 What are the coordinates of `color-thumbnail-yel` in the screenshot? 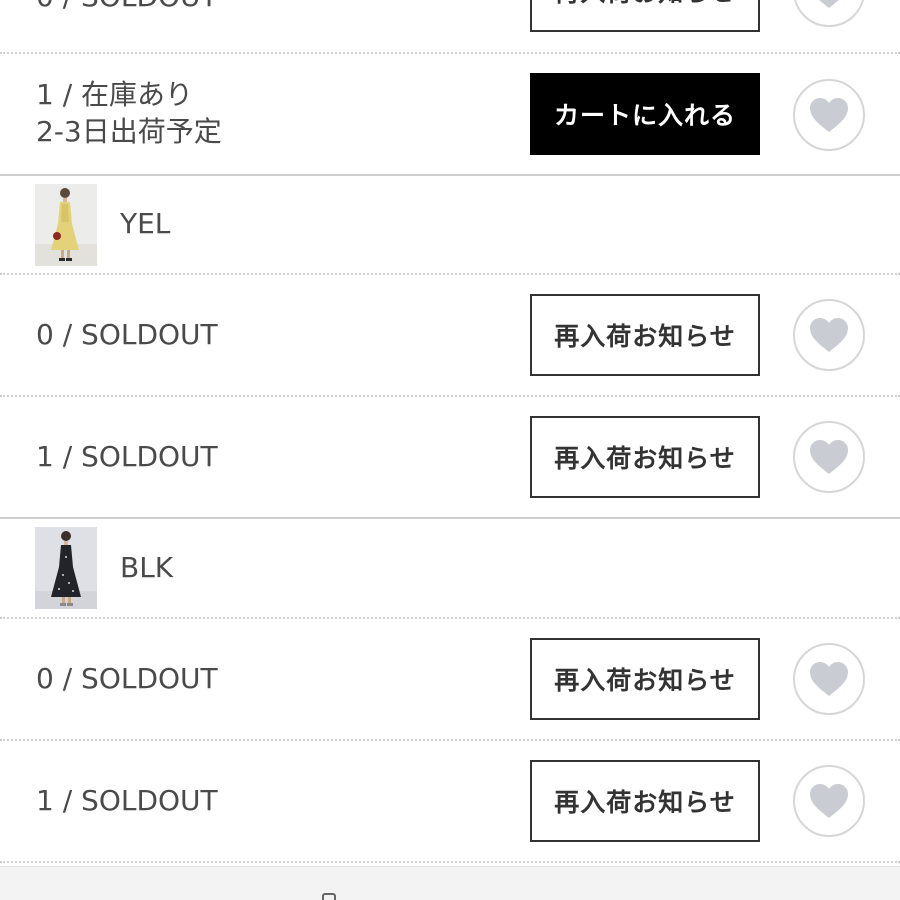 It's located at (66, 225).